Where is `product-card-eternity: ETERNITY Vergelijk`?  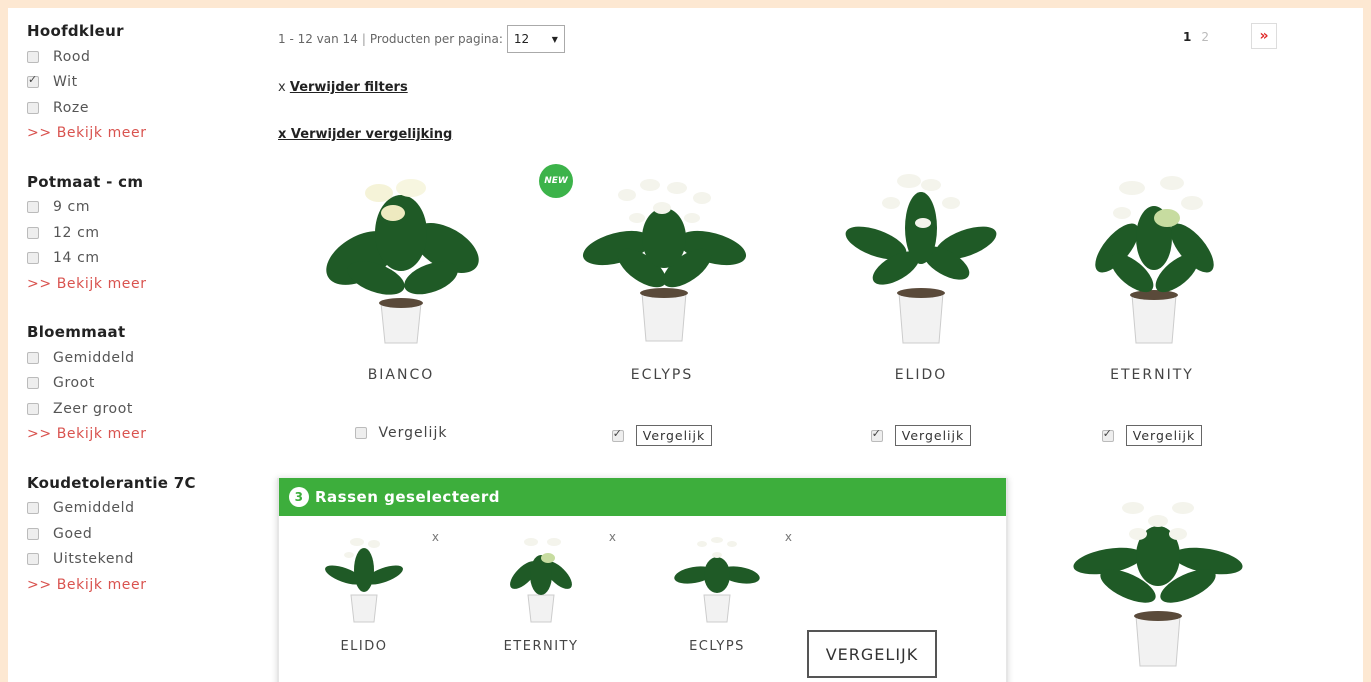
product-card-eternity: ETERNITY Vergelijk is located at coordinates (1152, 304).